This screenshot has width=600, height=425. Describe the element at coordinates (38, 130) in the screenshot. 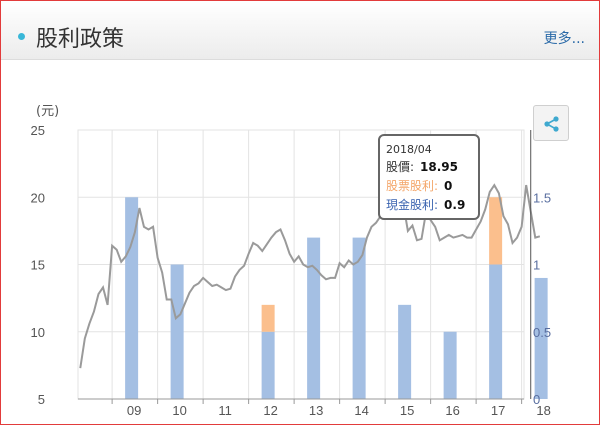

I see `y-left-tick-label: 25` at that location.